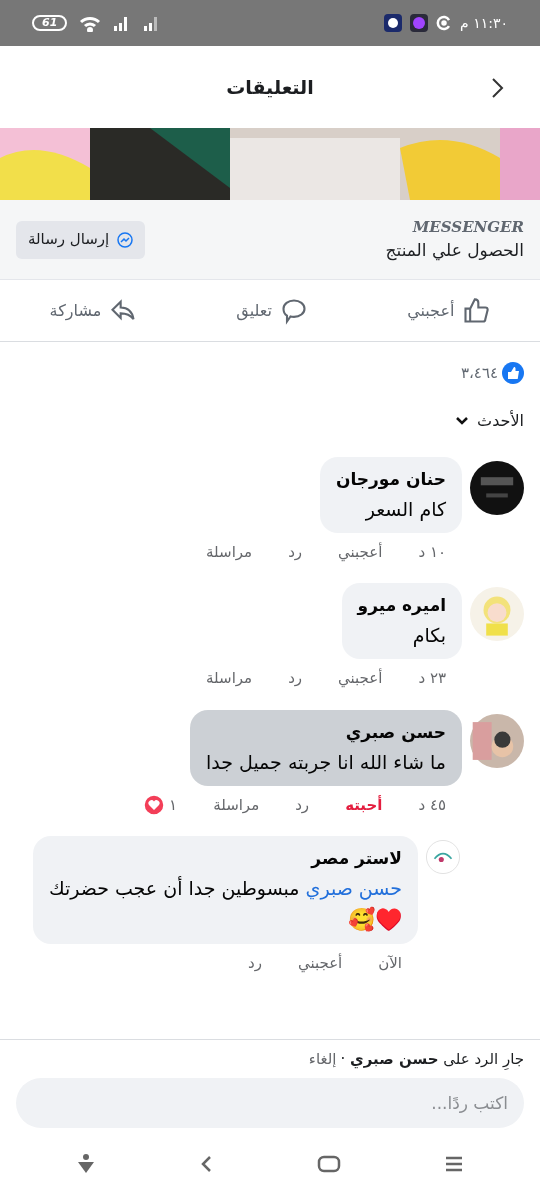 This screenshot has width=540, height=1200. I want to click on messenger-icon, so click(125, 239).